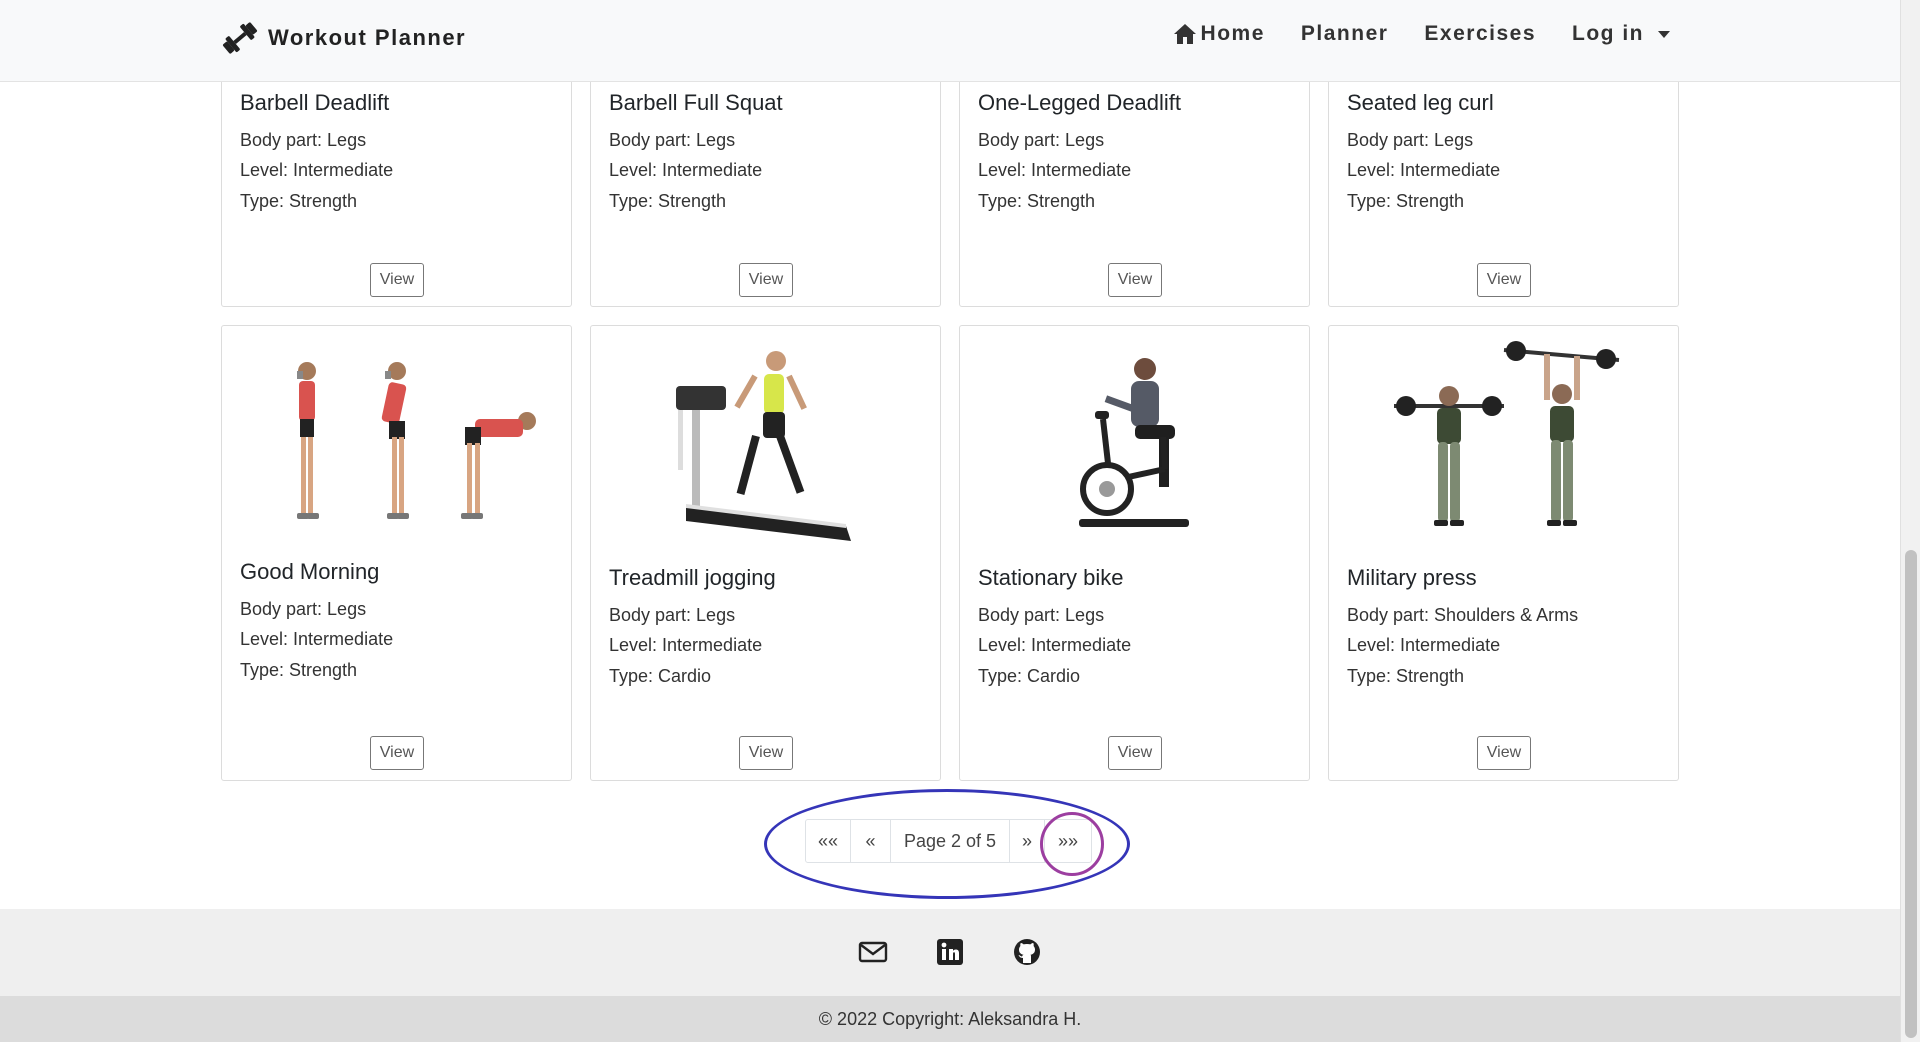 This screenshot has width=1920, height=1042. What do you see at coordinates (1345, 34) in the screenshot?
I see `nav-planner: Planner` at bounding box center [1345, 34].